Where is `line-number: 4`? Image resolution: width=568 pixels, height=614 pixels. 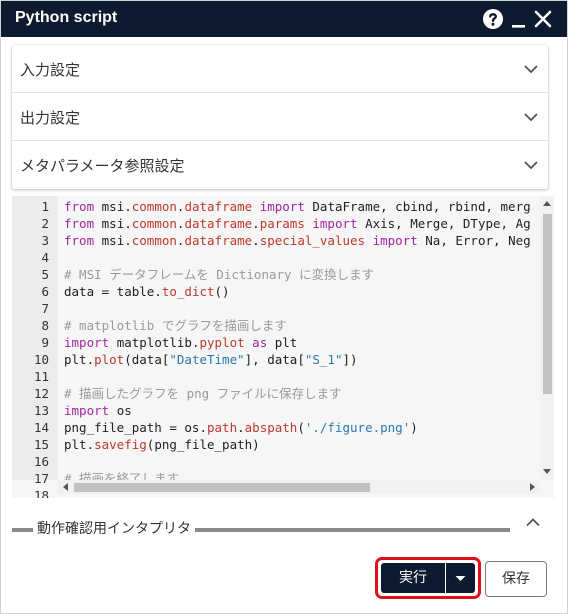
line-number: 4 is located at coordinates (45, 257).